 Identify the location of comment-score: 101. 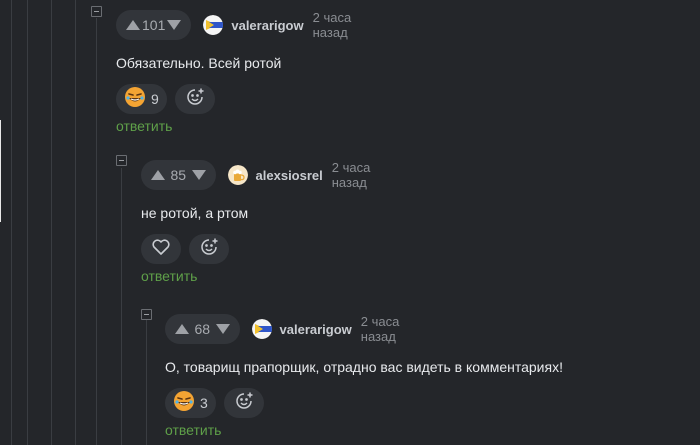
(154, 25).